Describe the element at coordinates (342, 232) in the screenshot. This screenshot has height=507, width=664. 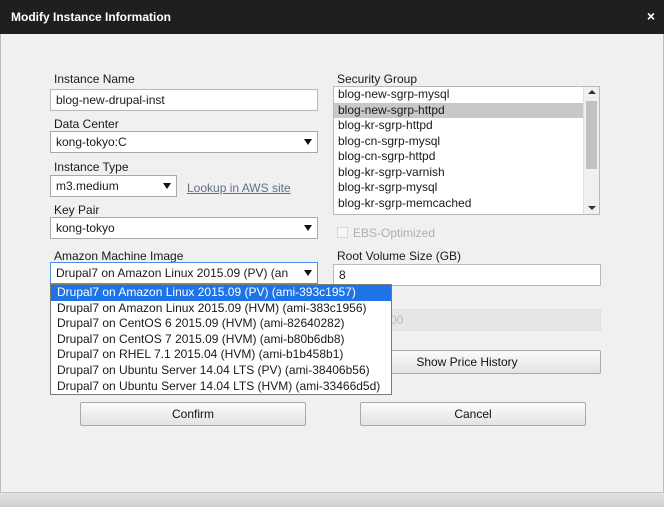
I see `ebs-optimized-checkbox` at that location.